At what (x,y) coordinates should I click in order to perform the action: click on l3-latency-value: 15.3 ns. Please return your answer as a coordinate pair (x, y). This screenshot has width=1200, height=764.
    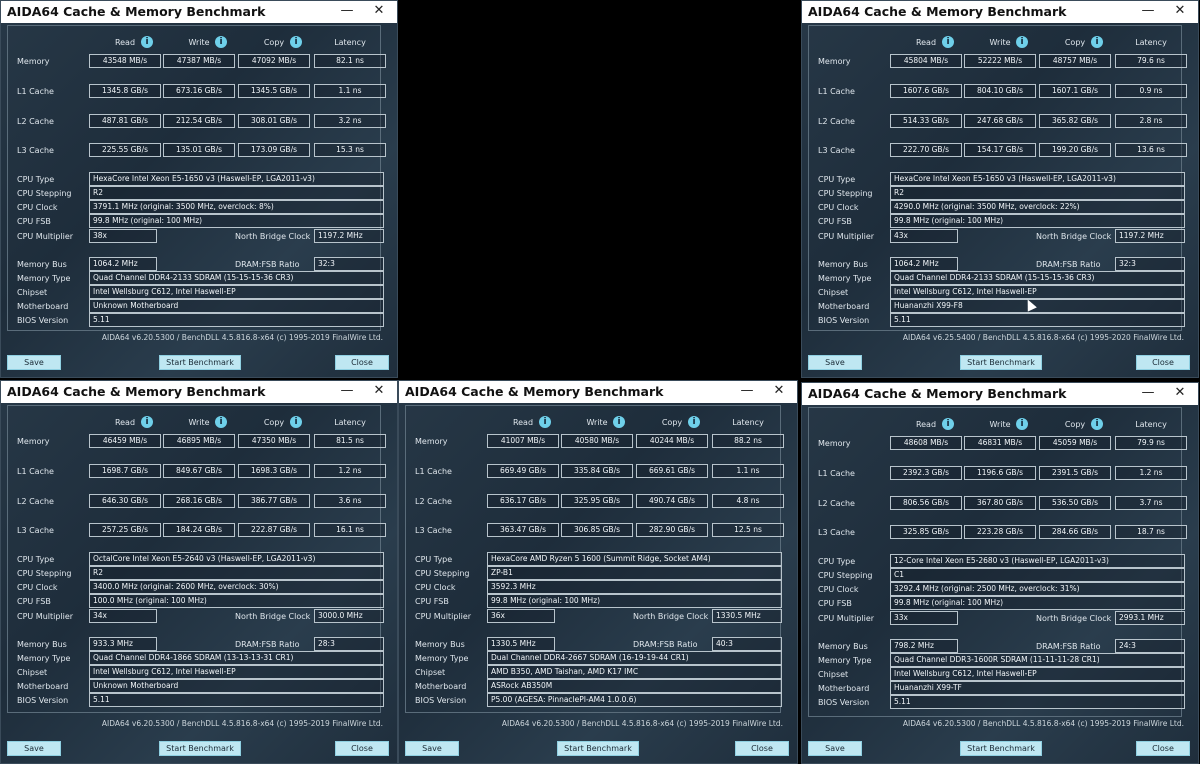
    Looking at the image, I should click on (350, 150).